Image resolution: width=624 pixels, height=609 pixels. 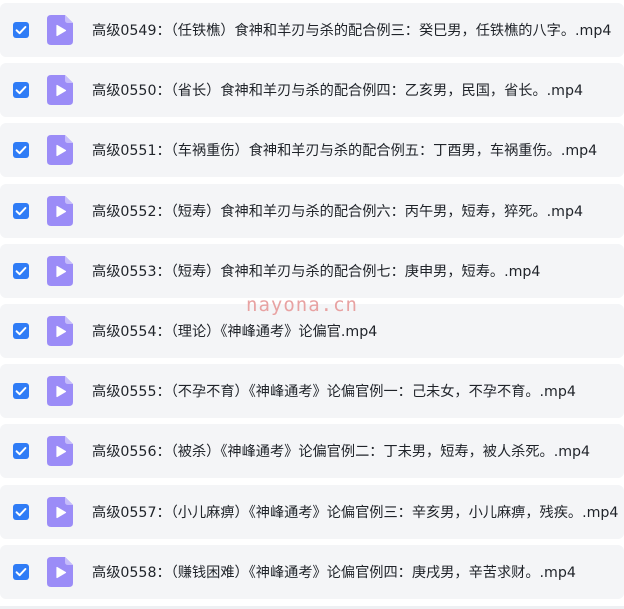 I want to click on file-name: 高级0555：（不孕不育）《神峰通考》论偏官例一：己未女，不孕不育。.mp4, so click(x=334, y=391).